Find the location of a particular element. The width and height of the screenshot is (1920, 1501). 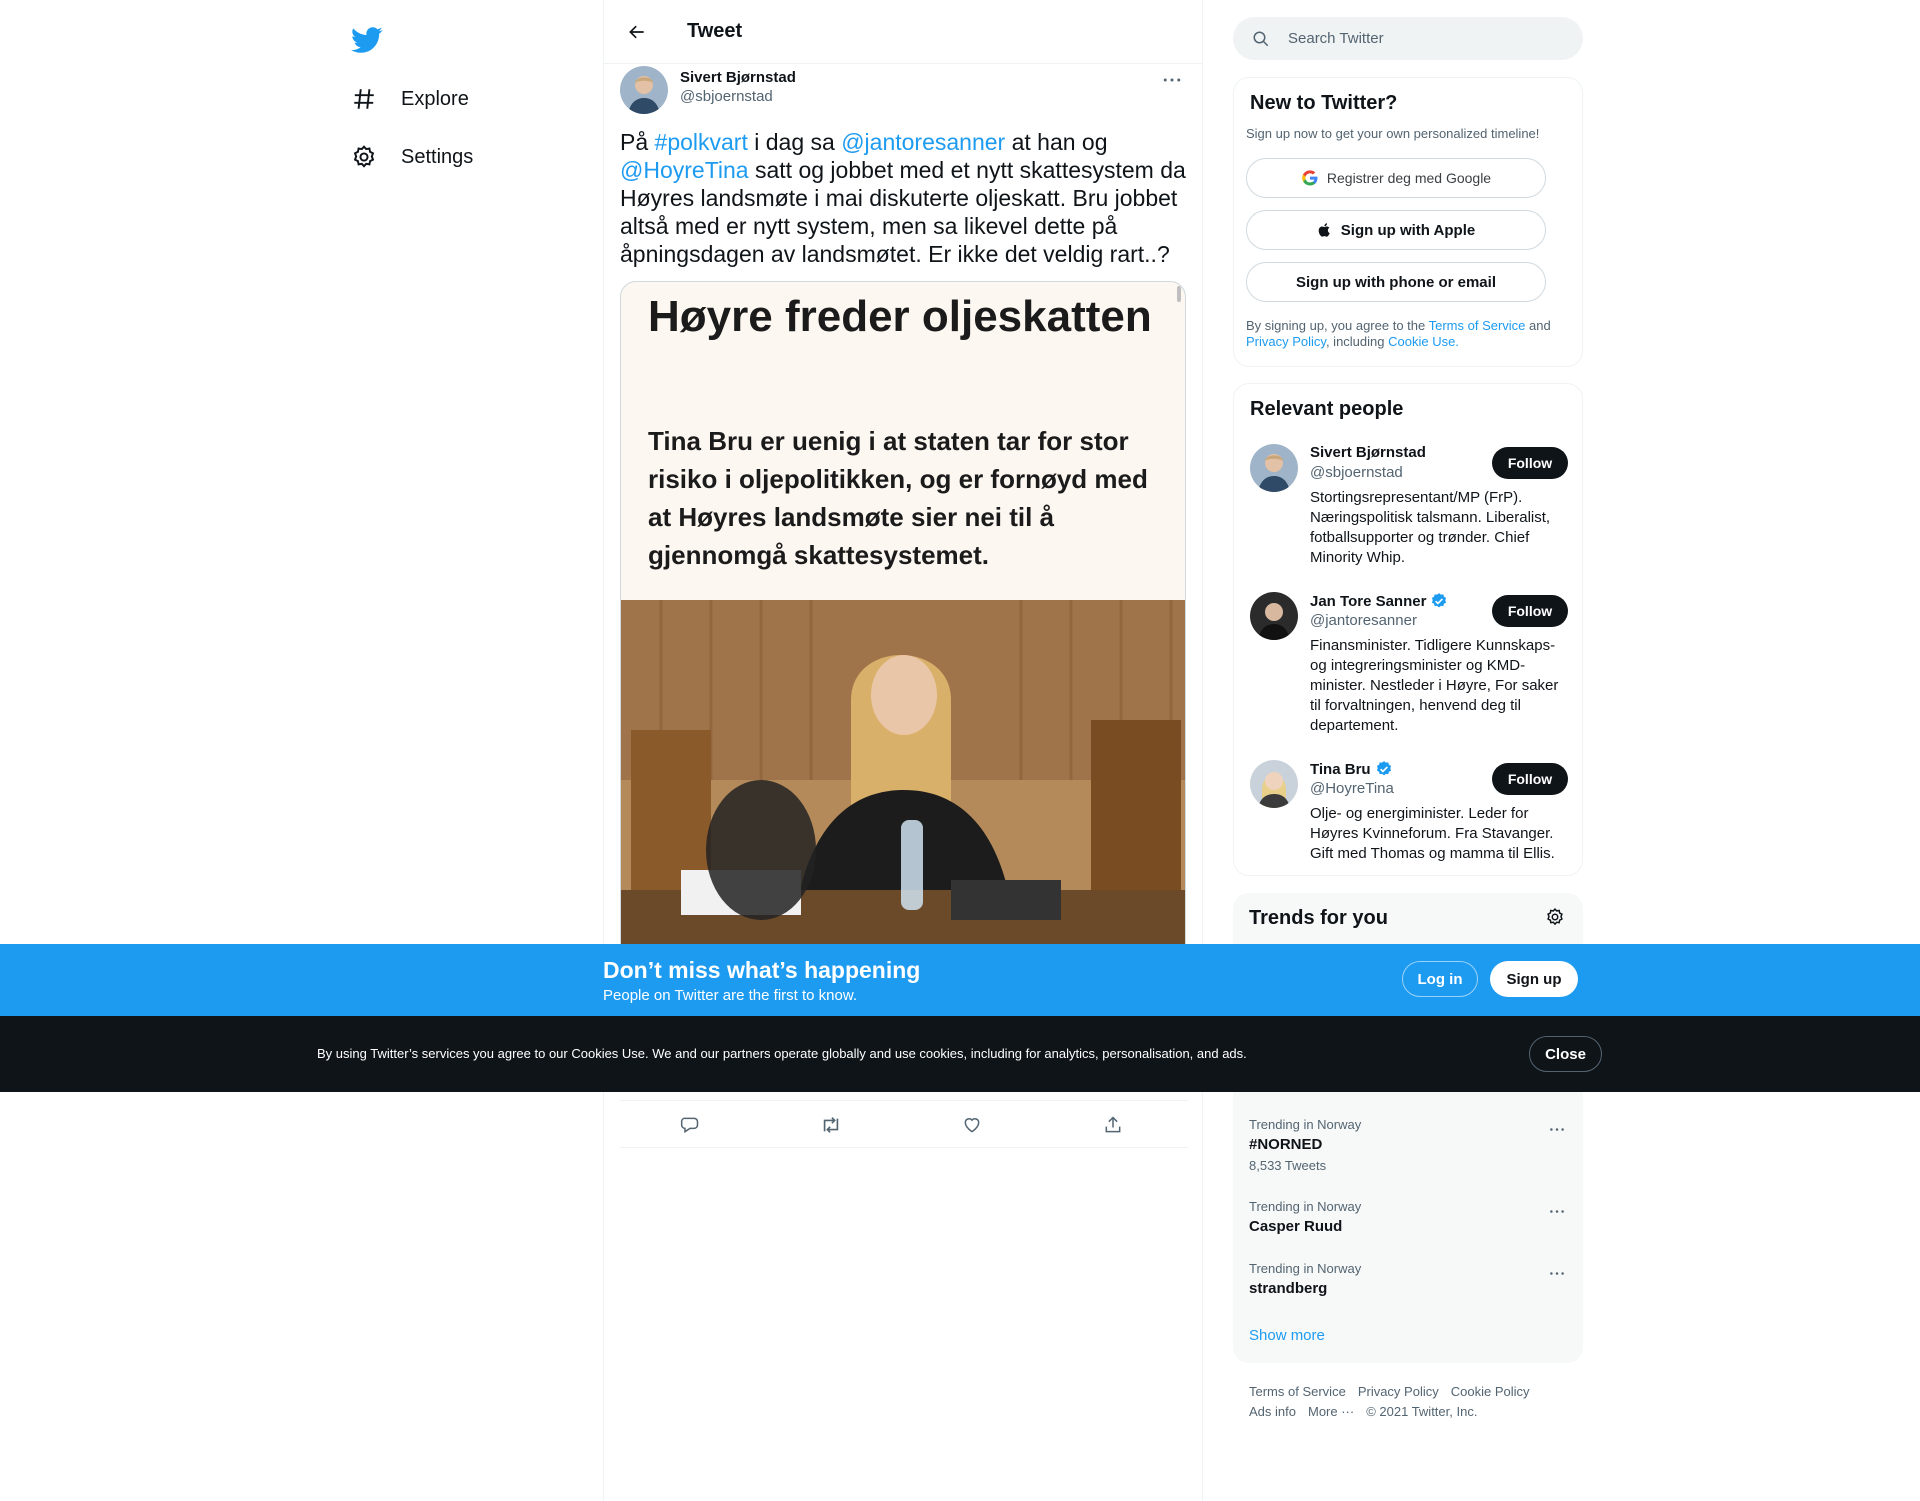

person-name-text: Sivert Bjørnstad is located at coordinates (1368, 452).